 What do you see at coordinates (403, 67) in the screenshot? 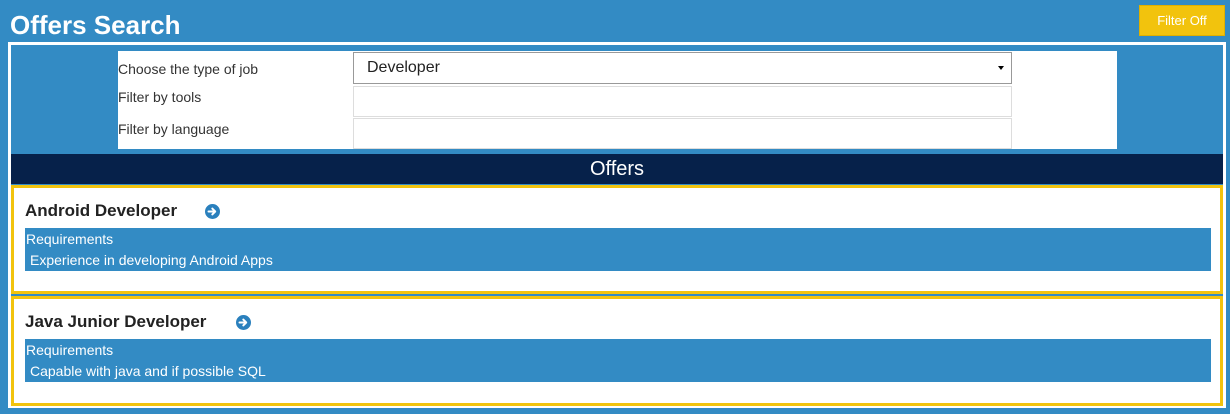
I see `job-type-selected-value: Developer` at bounding box center [403, 67].